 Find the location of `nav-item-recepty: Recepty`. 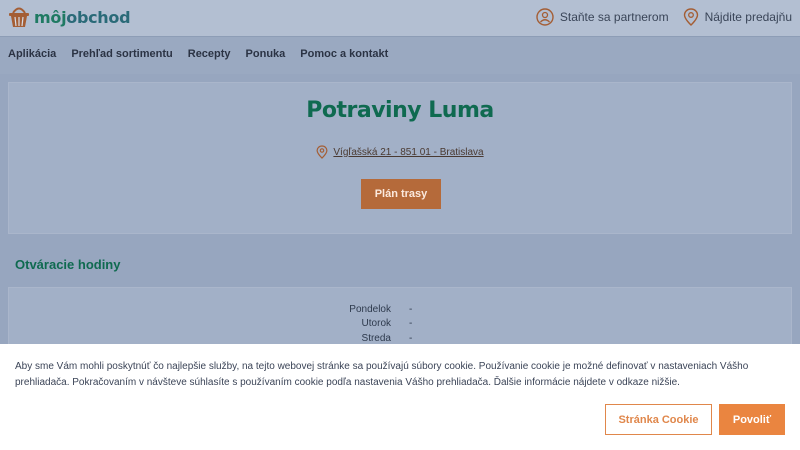

nav-item-recepty: Recepty is located at coordinates (209, 54).